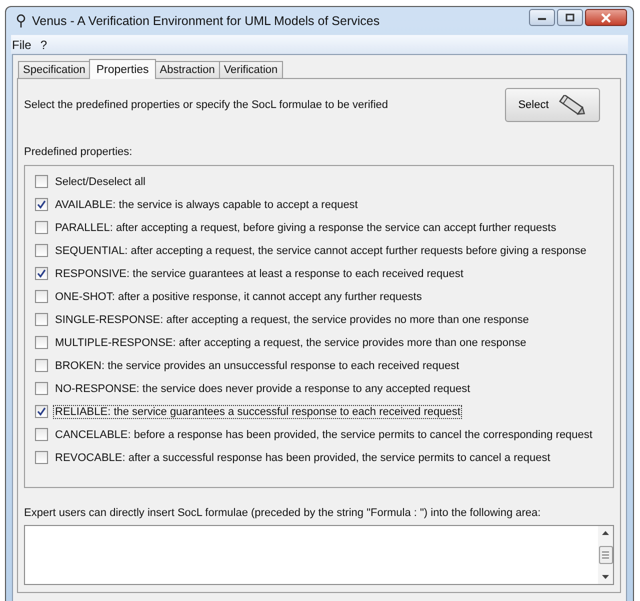 The width and height of the screenshot is (640, 601). I want to click on checkbox-label: Select/Deselect all, so click(100, 181).